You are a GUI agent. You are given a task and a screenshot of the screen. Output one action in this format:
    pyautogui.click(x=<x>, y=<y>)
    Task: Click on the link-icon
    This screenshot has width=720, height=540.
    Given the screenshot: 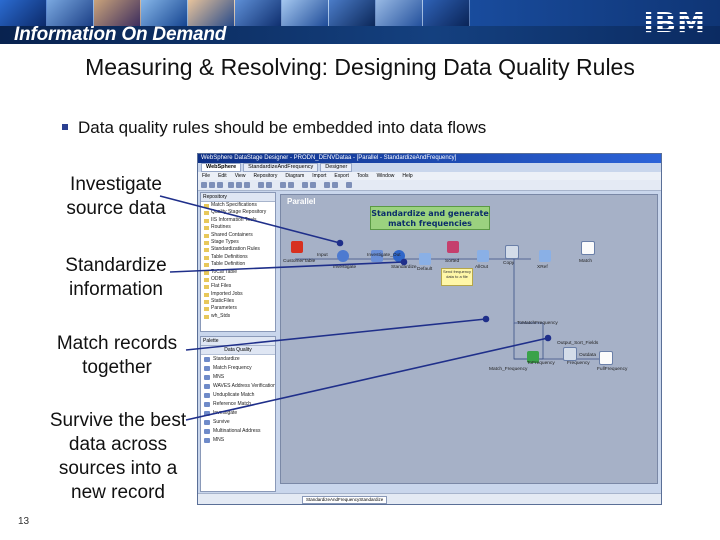 What is the action you would take?
    pyautogui.click(x=327, y=185)
    